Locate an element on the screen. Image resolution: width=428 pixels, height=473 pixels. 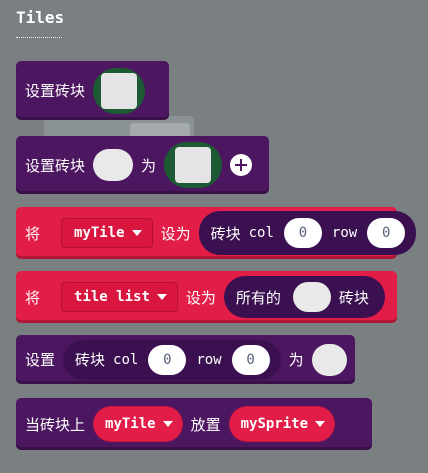
tile-variable-dropdown: myTile is located at coordinates (138, 424).